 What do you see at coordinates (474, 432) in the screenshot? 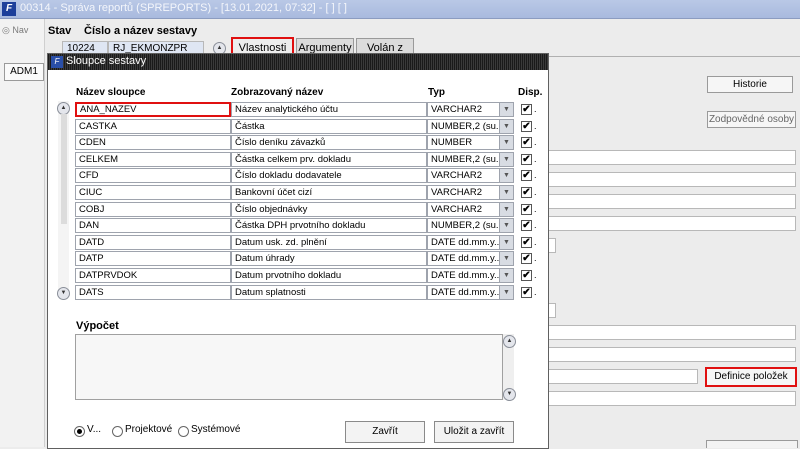
I see `ulozit-a-zavrit-button: Uložit a zavřít` at bounding box center [474, 432].